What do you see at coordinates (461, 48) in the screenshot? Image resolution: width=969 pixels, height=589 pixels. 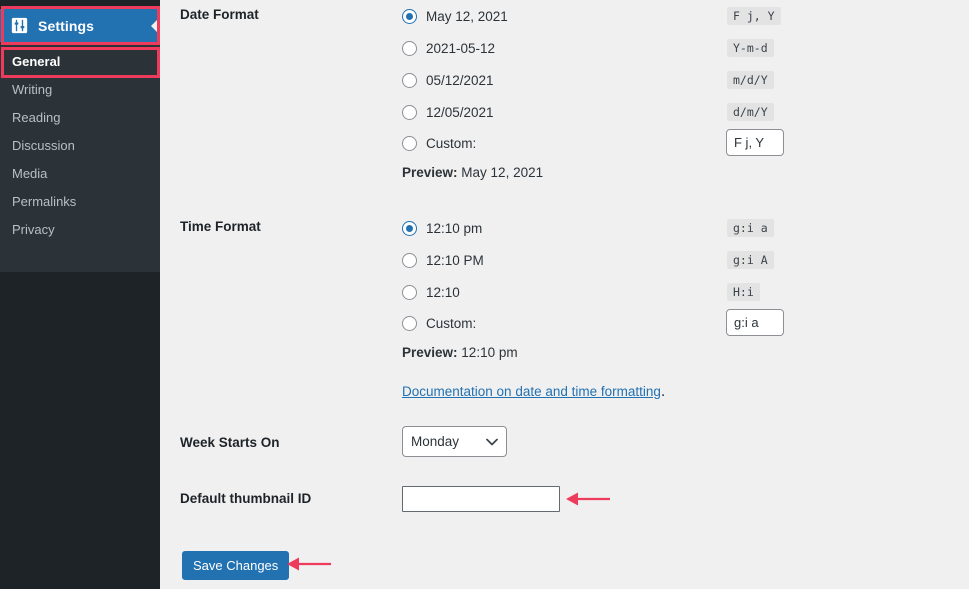 I see `date-format-option-1-label: 2021-05-12` at bounding box center [461, 48].